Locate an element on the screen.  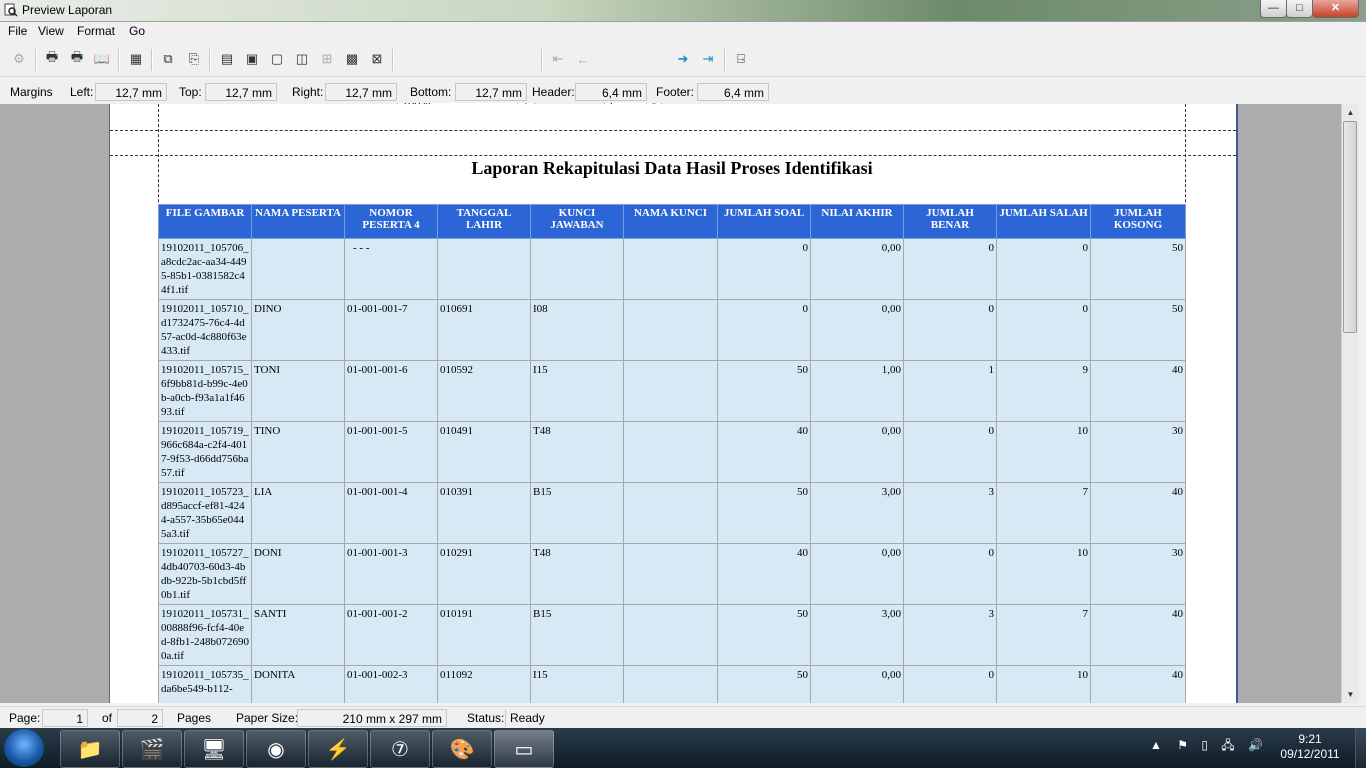
table-cell: LIA is located at coordinates (298, 513).